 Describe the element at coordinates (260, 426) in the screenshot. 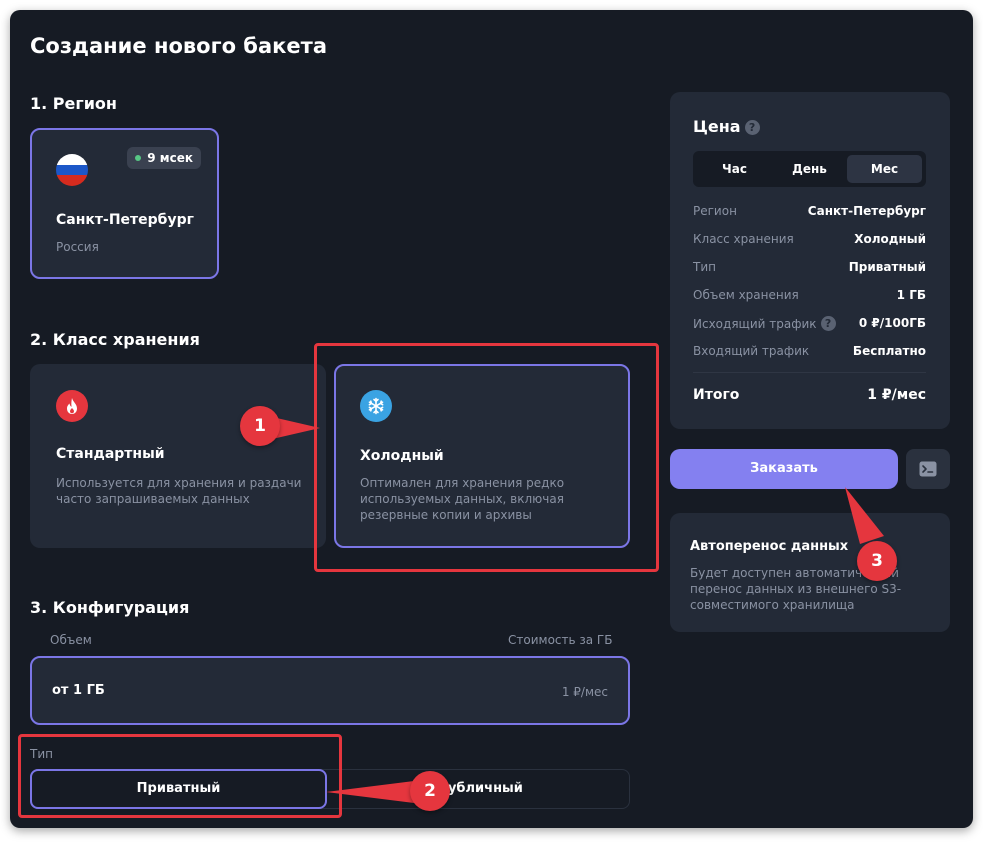

I see `annotation-badge-1: 1` at that location.